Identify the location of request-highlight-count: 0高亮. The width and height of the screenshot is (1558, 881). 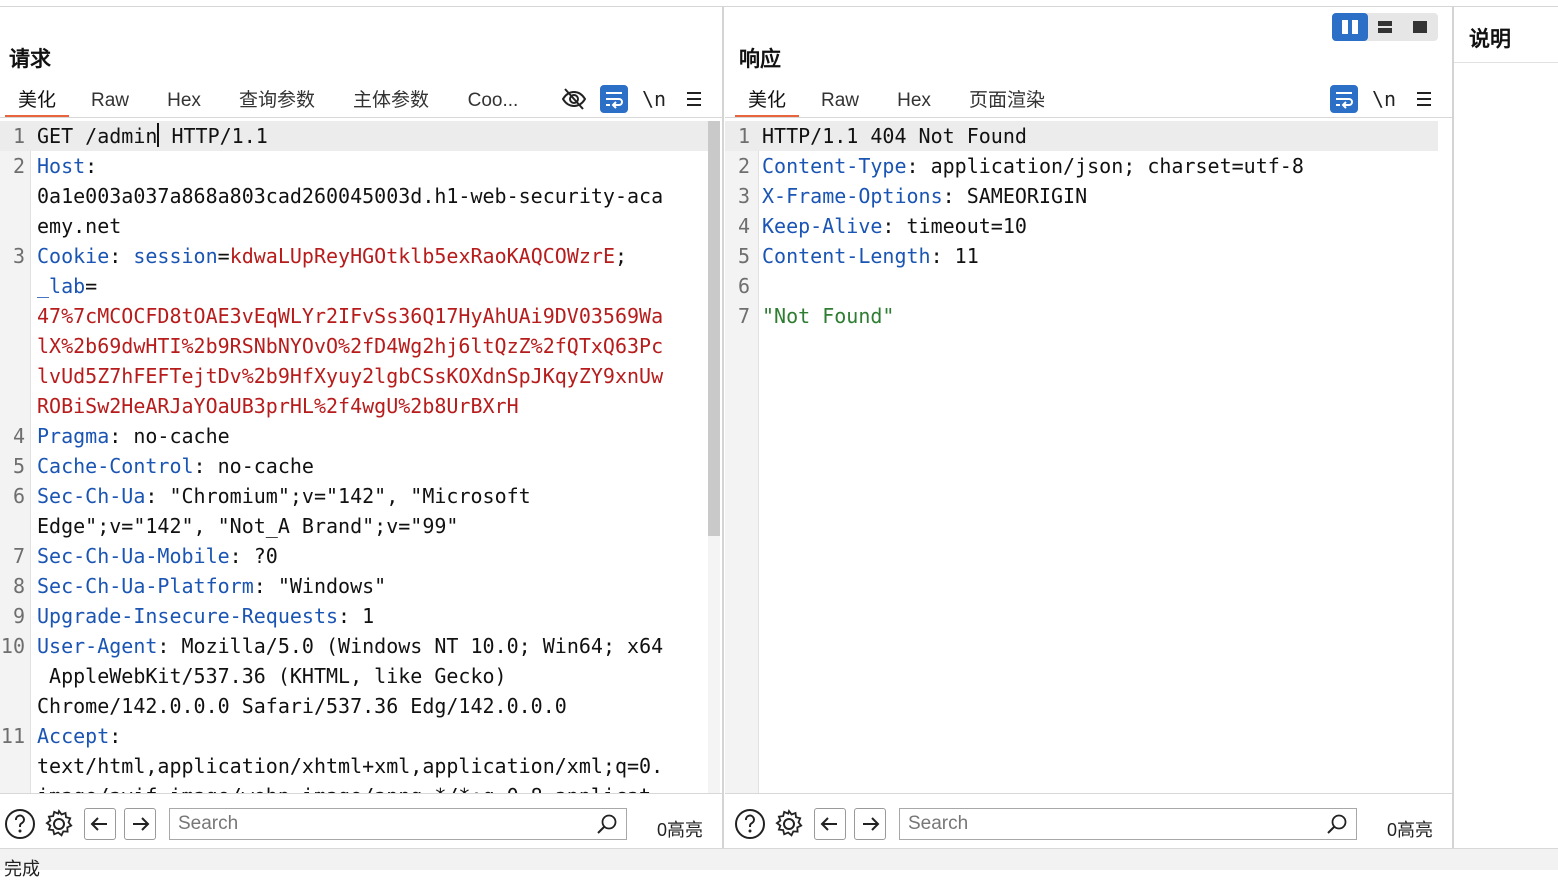
(680, 830).